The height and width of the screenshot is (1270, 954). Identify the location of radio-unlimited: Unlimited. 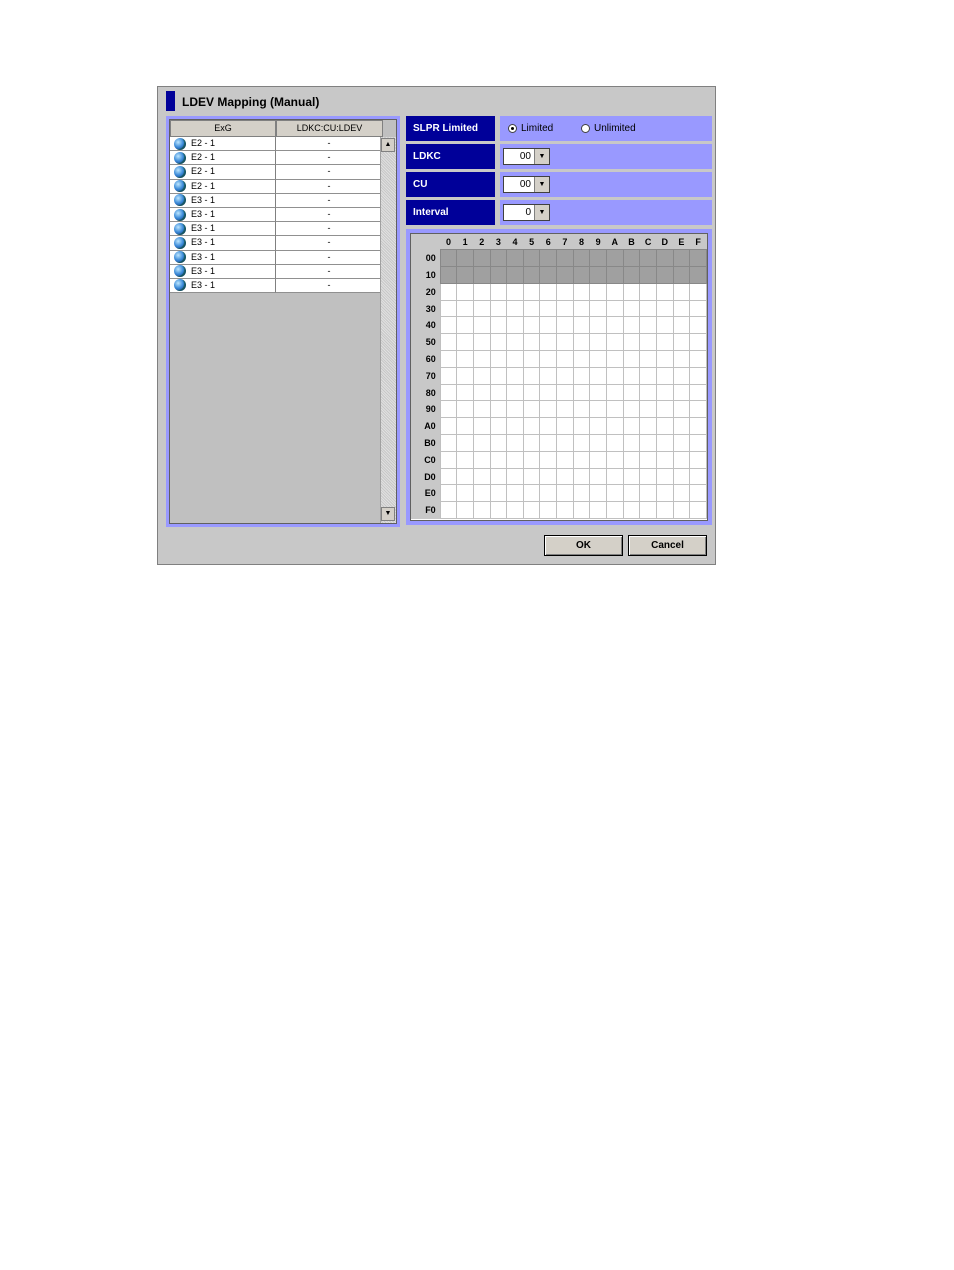
(608, 128).